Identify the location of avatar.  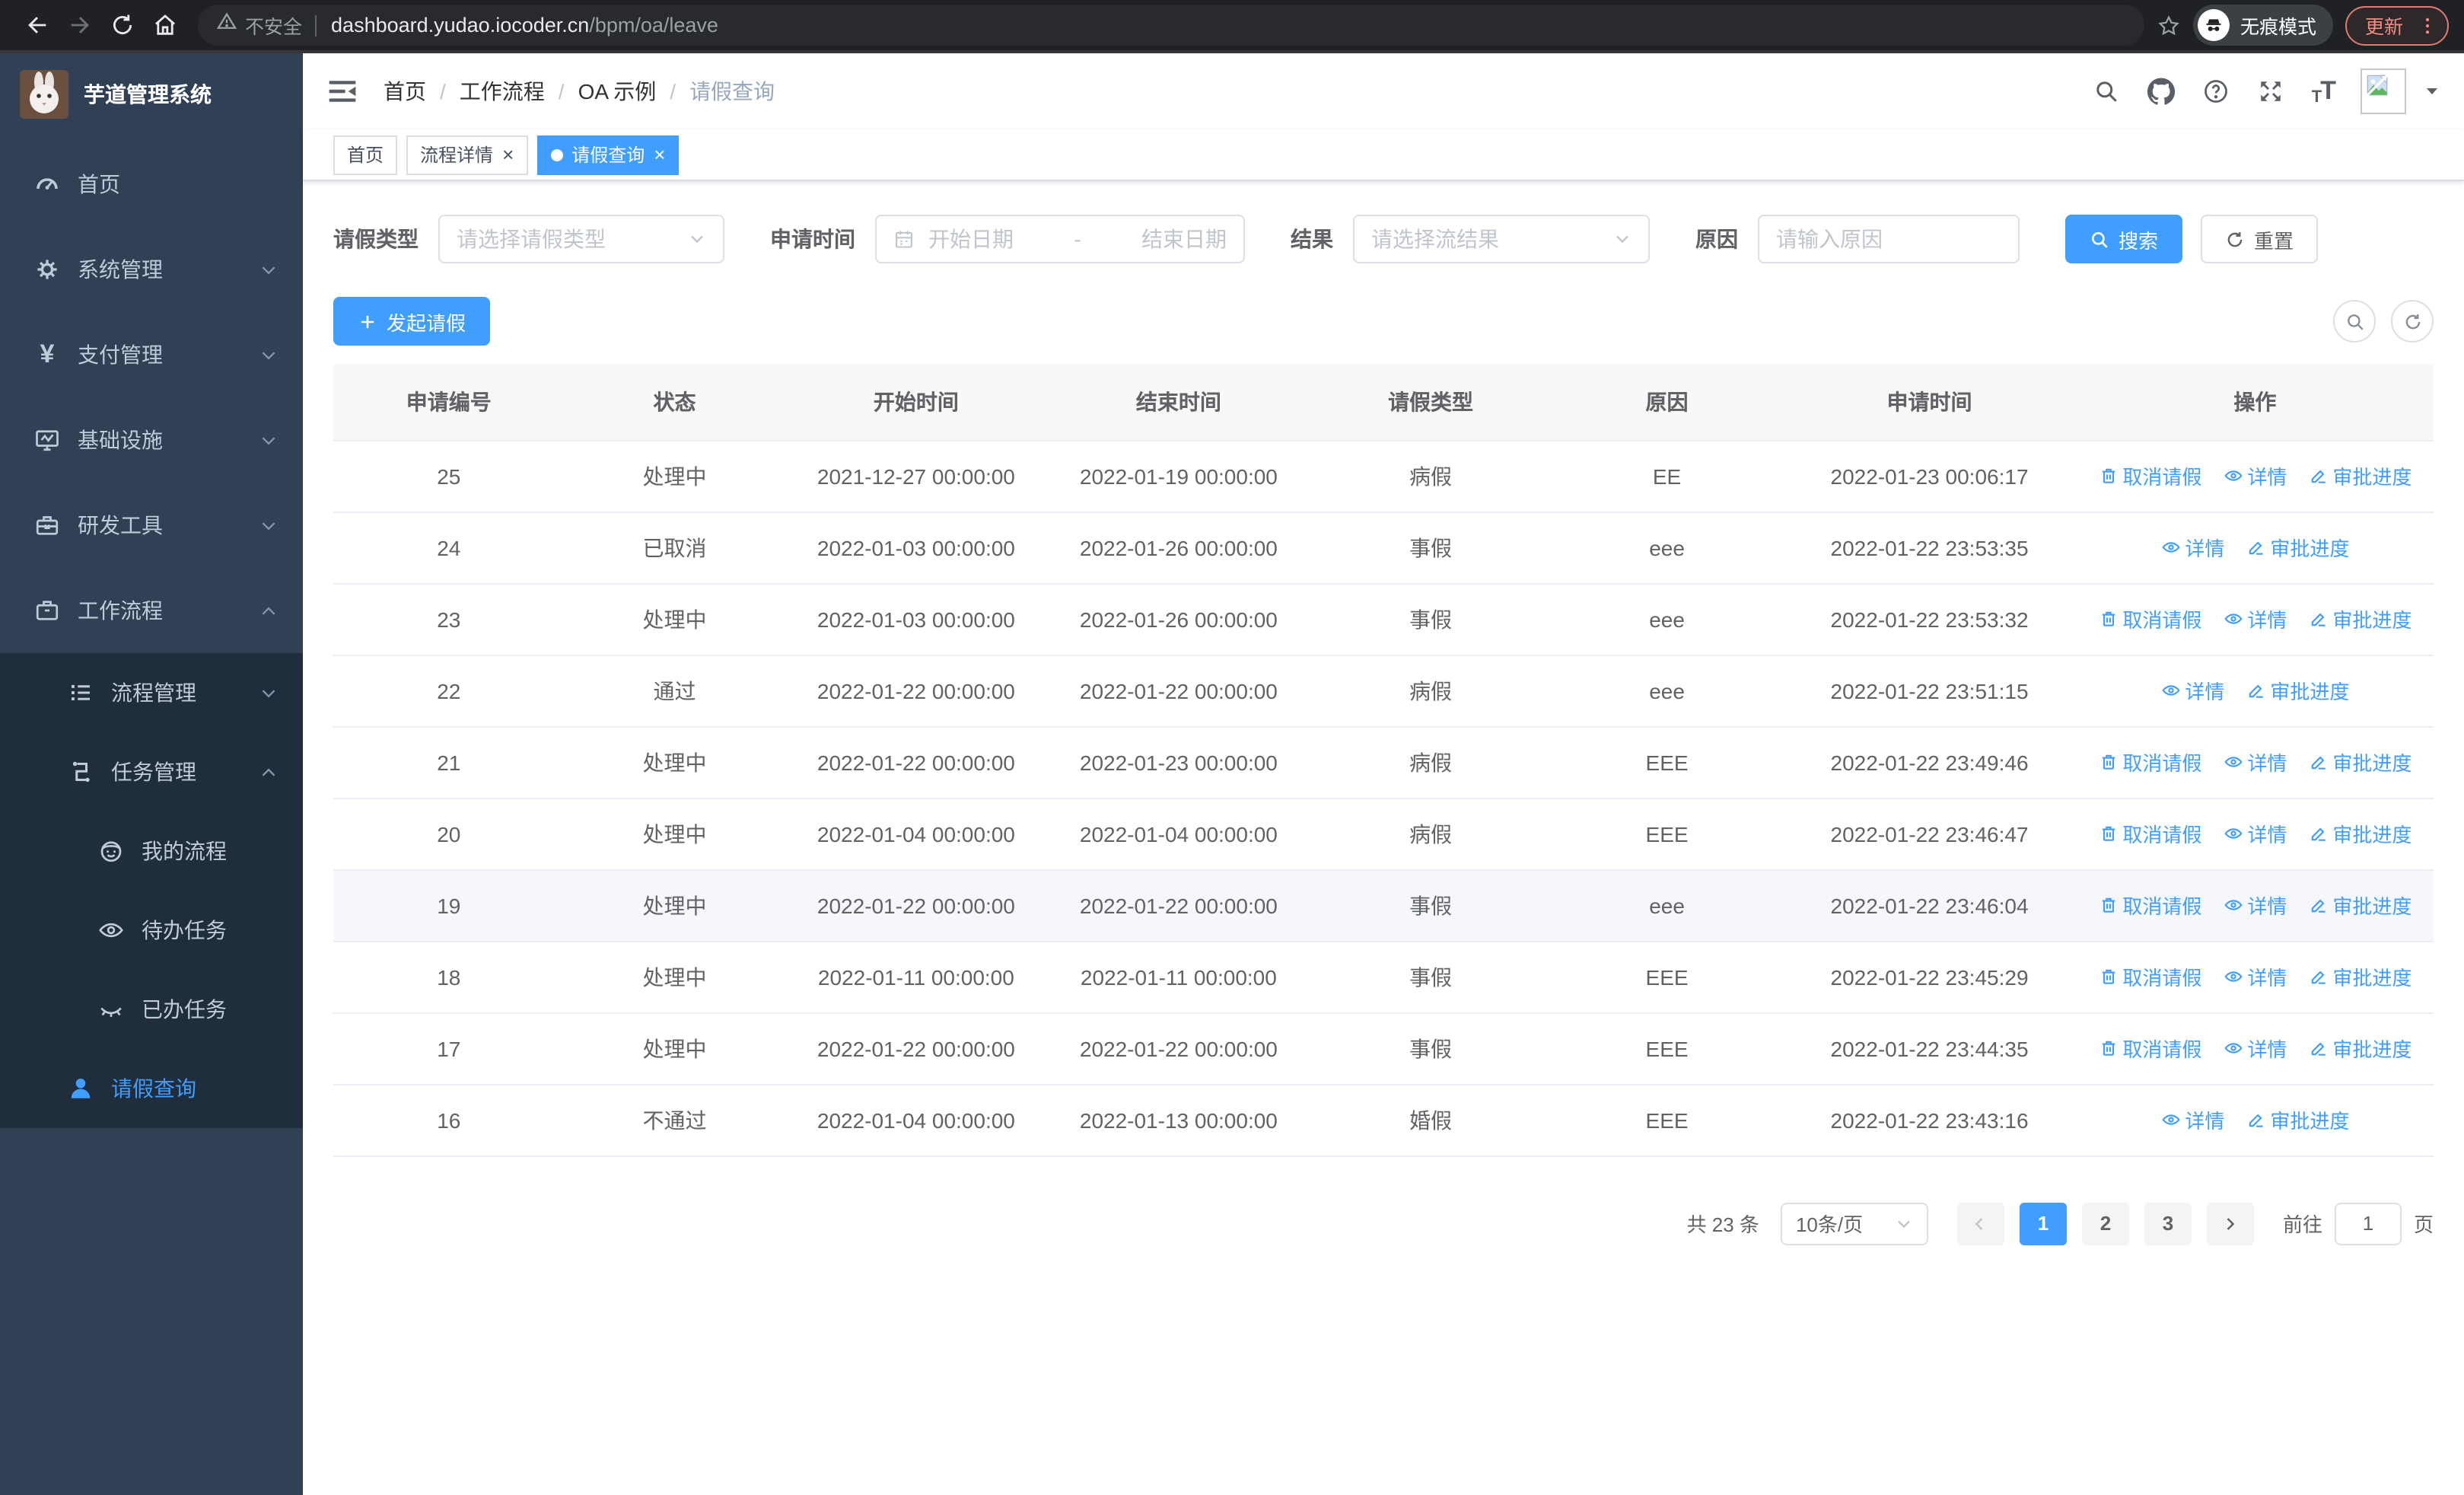
(2383, 92).